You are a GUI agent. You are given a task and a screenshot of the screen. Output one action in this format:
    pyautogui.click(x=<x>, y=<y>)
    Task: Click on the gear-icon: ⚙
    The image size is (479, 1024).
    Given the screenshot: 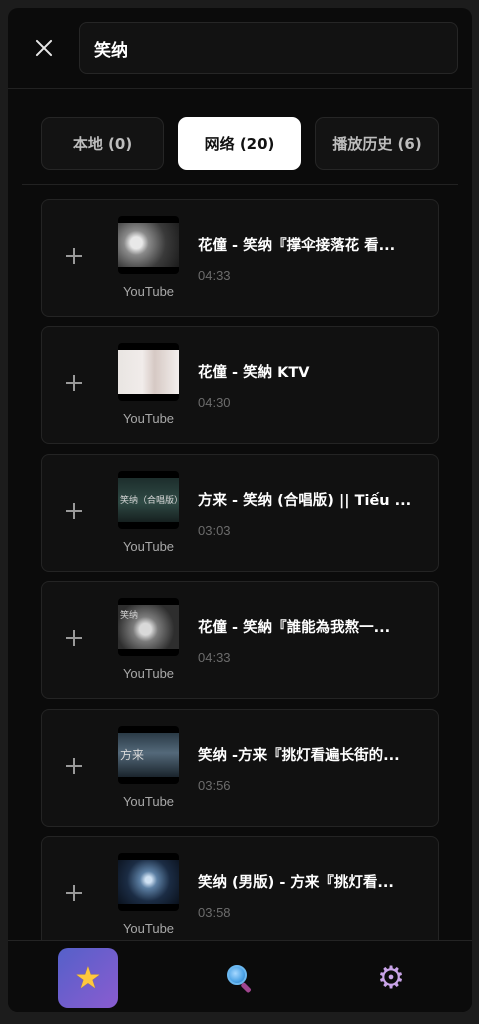 What is the action you would take?
    pyautogui.click(x=391, y=977)
    